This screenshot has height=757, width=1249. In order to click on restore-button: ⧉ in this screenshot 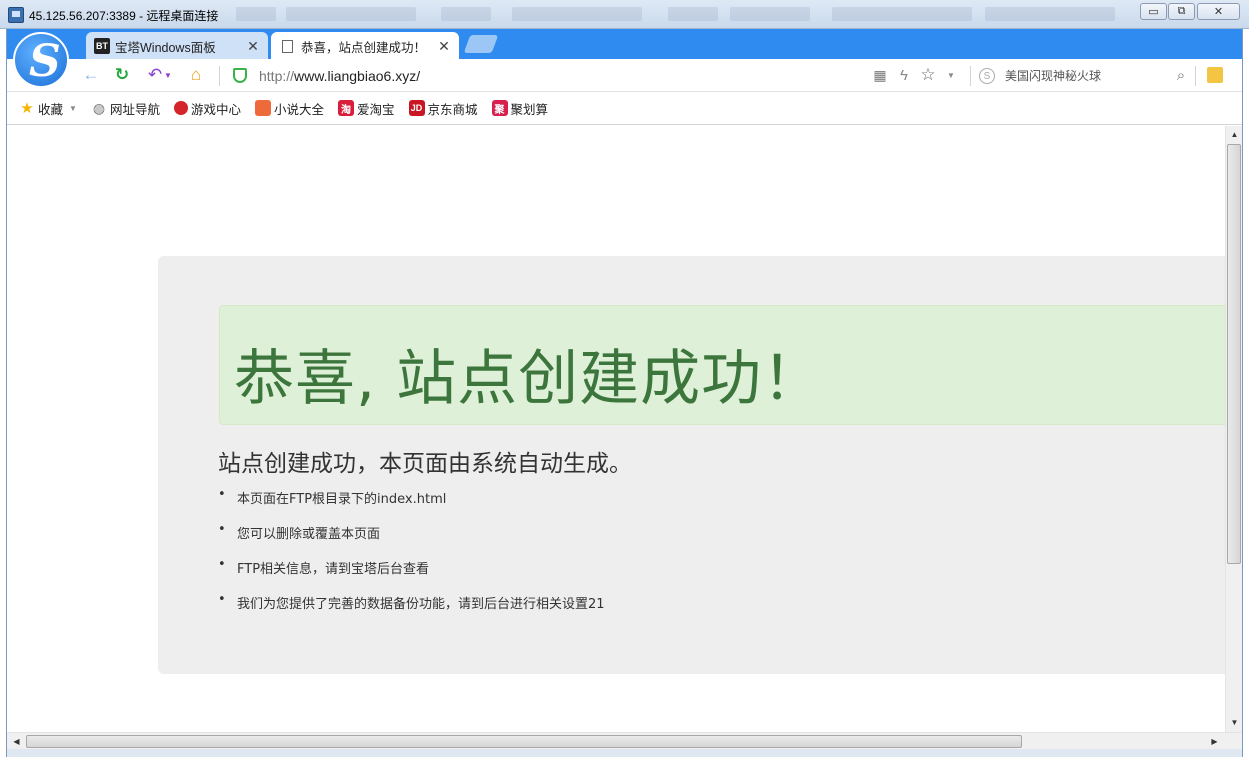, I will do `click(1181, 11)`.